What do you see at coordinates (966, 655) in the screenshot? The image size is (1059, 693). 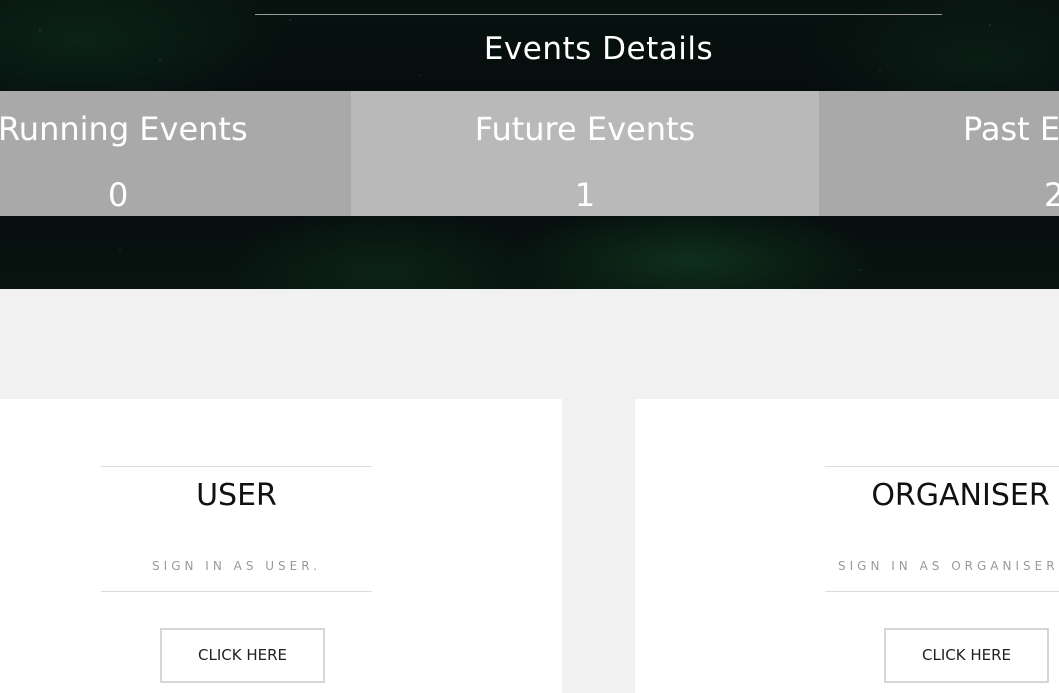 I see `organiser-click-here-button: CLICK HERE` at bounding box center [966, 655].